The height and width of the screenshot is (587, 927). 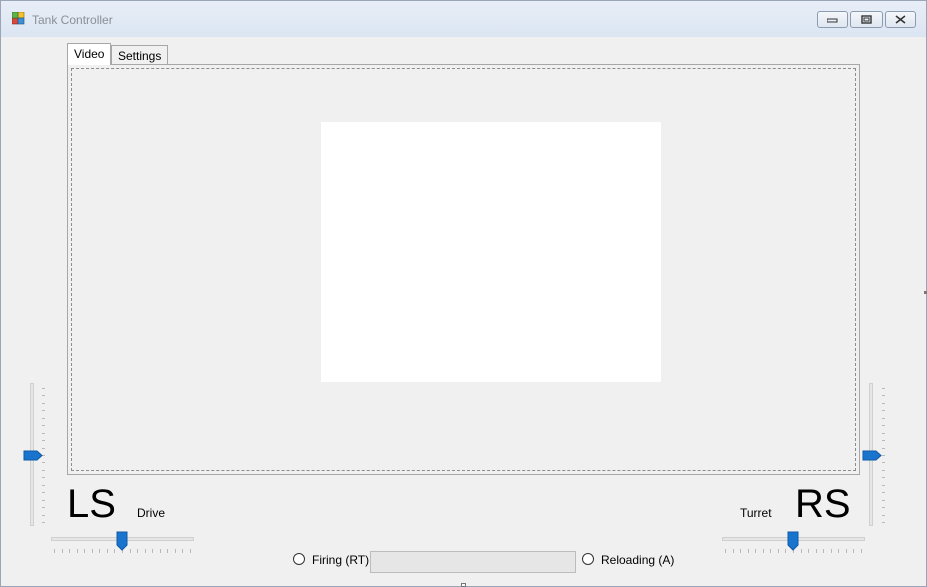 I want to click on minimize-icon, so click(x=832, y=20).